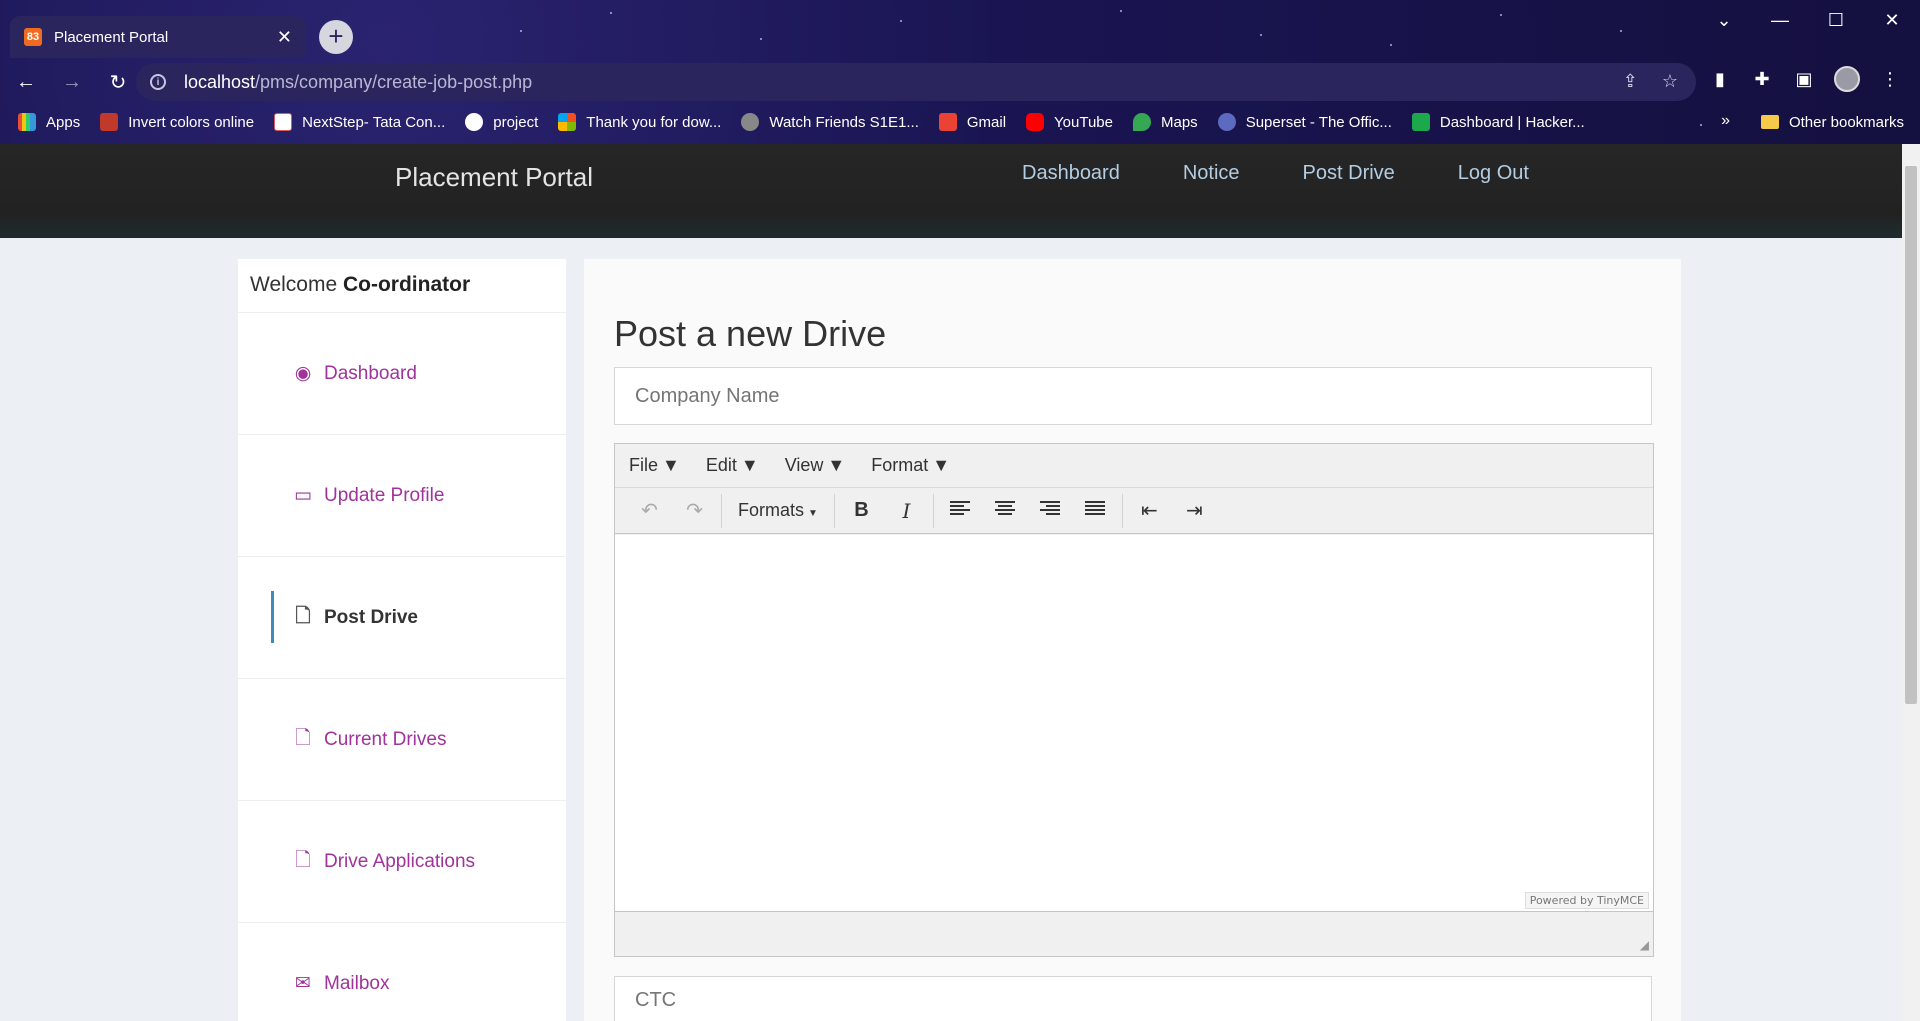 The height and width of the screenshot is (1021, 1920). What do you see at coordinates (906, 511) in the screenshot?
I see `italic-icon: I` at bounding box center [906, 511].